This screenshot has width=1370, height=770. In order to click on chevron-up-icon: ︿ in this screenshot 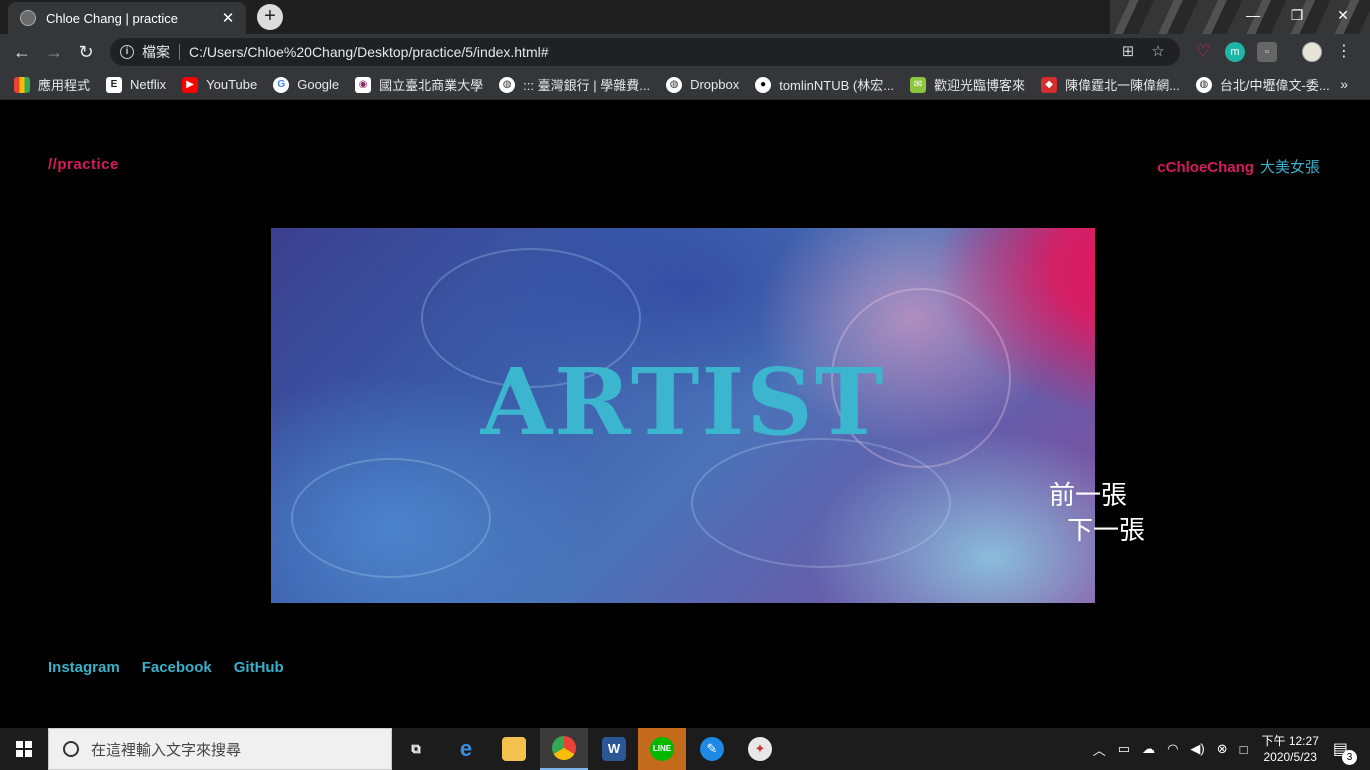, I will do `click(1099, 749)`.